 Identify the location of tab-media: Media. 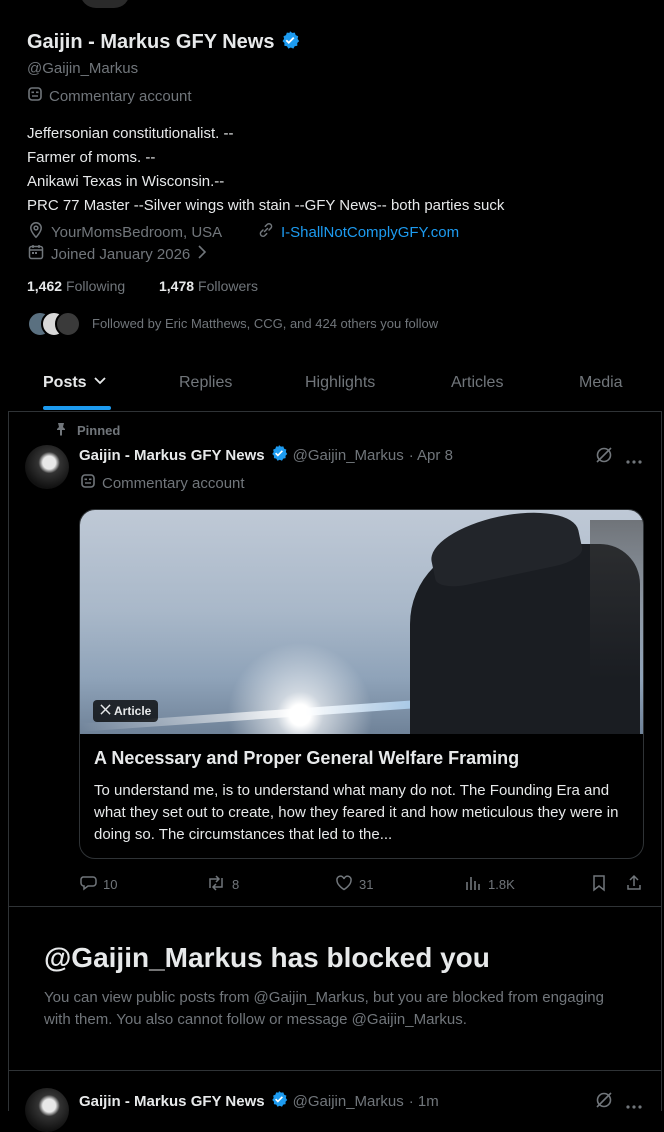
(601, 383).